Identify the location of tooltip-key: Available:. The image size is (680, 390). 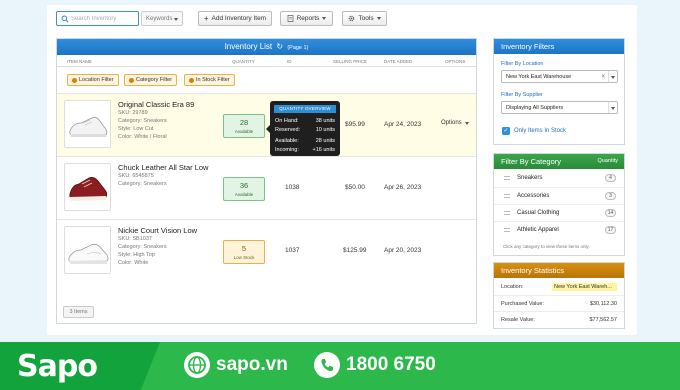
(287, 141).